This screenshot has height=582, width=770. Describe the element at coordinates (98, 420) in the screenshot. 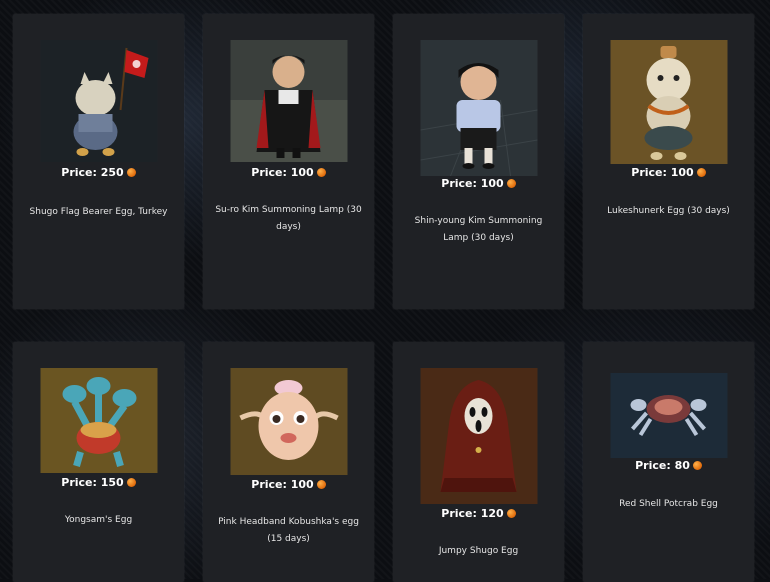

I see `item-image-yongsam` at that location.